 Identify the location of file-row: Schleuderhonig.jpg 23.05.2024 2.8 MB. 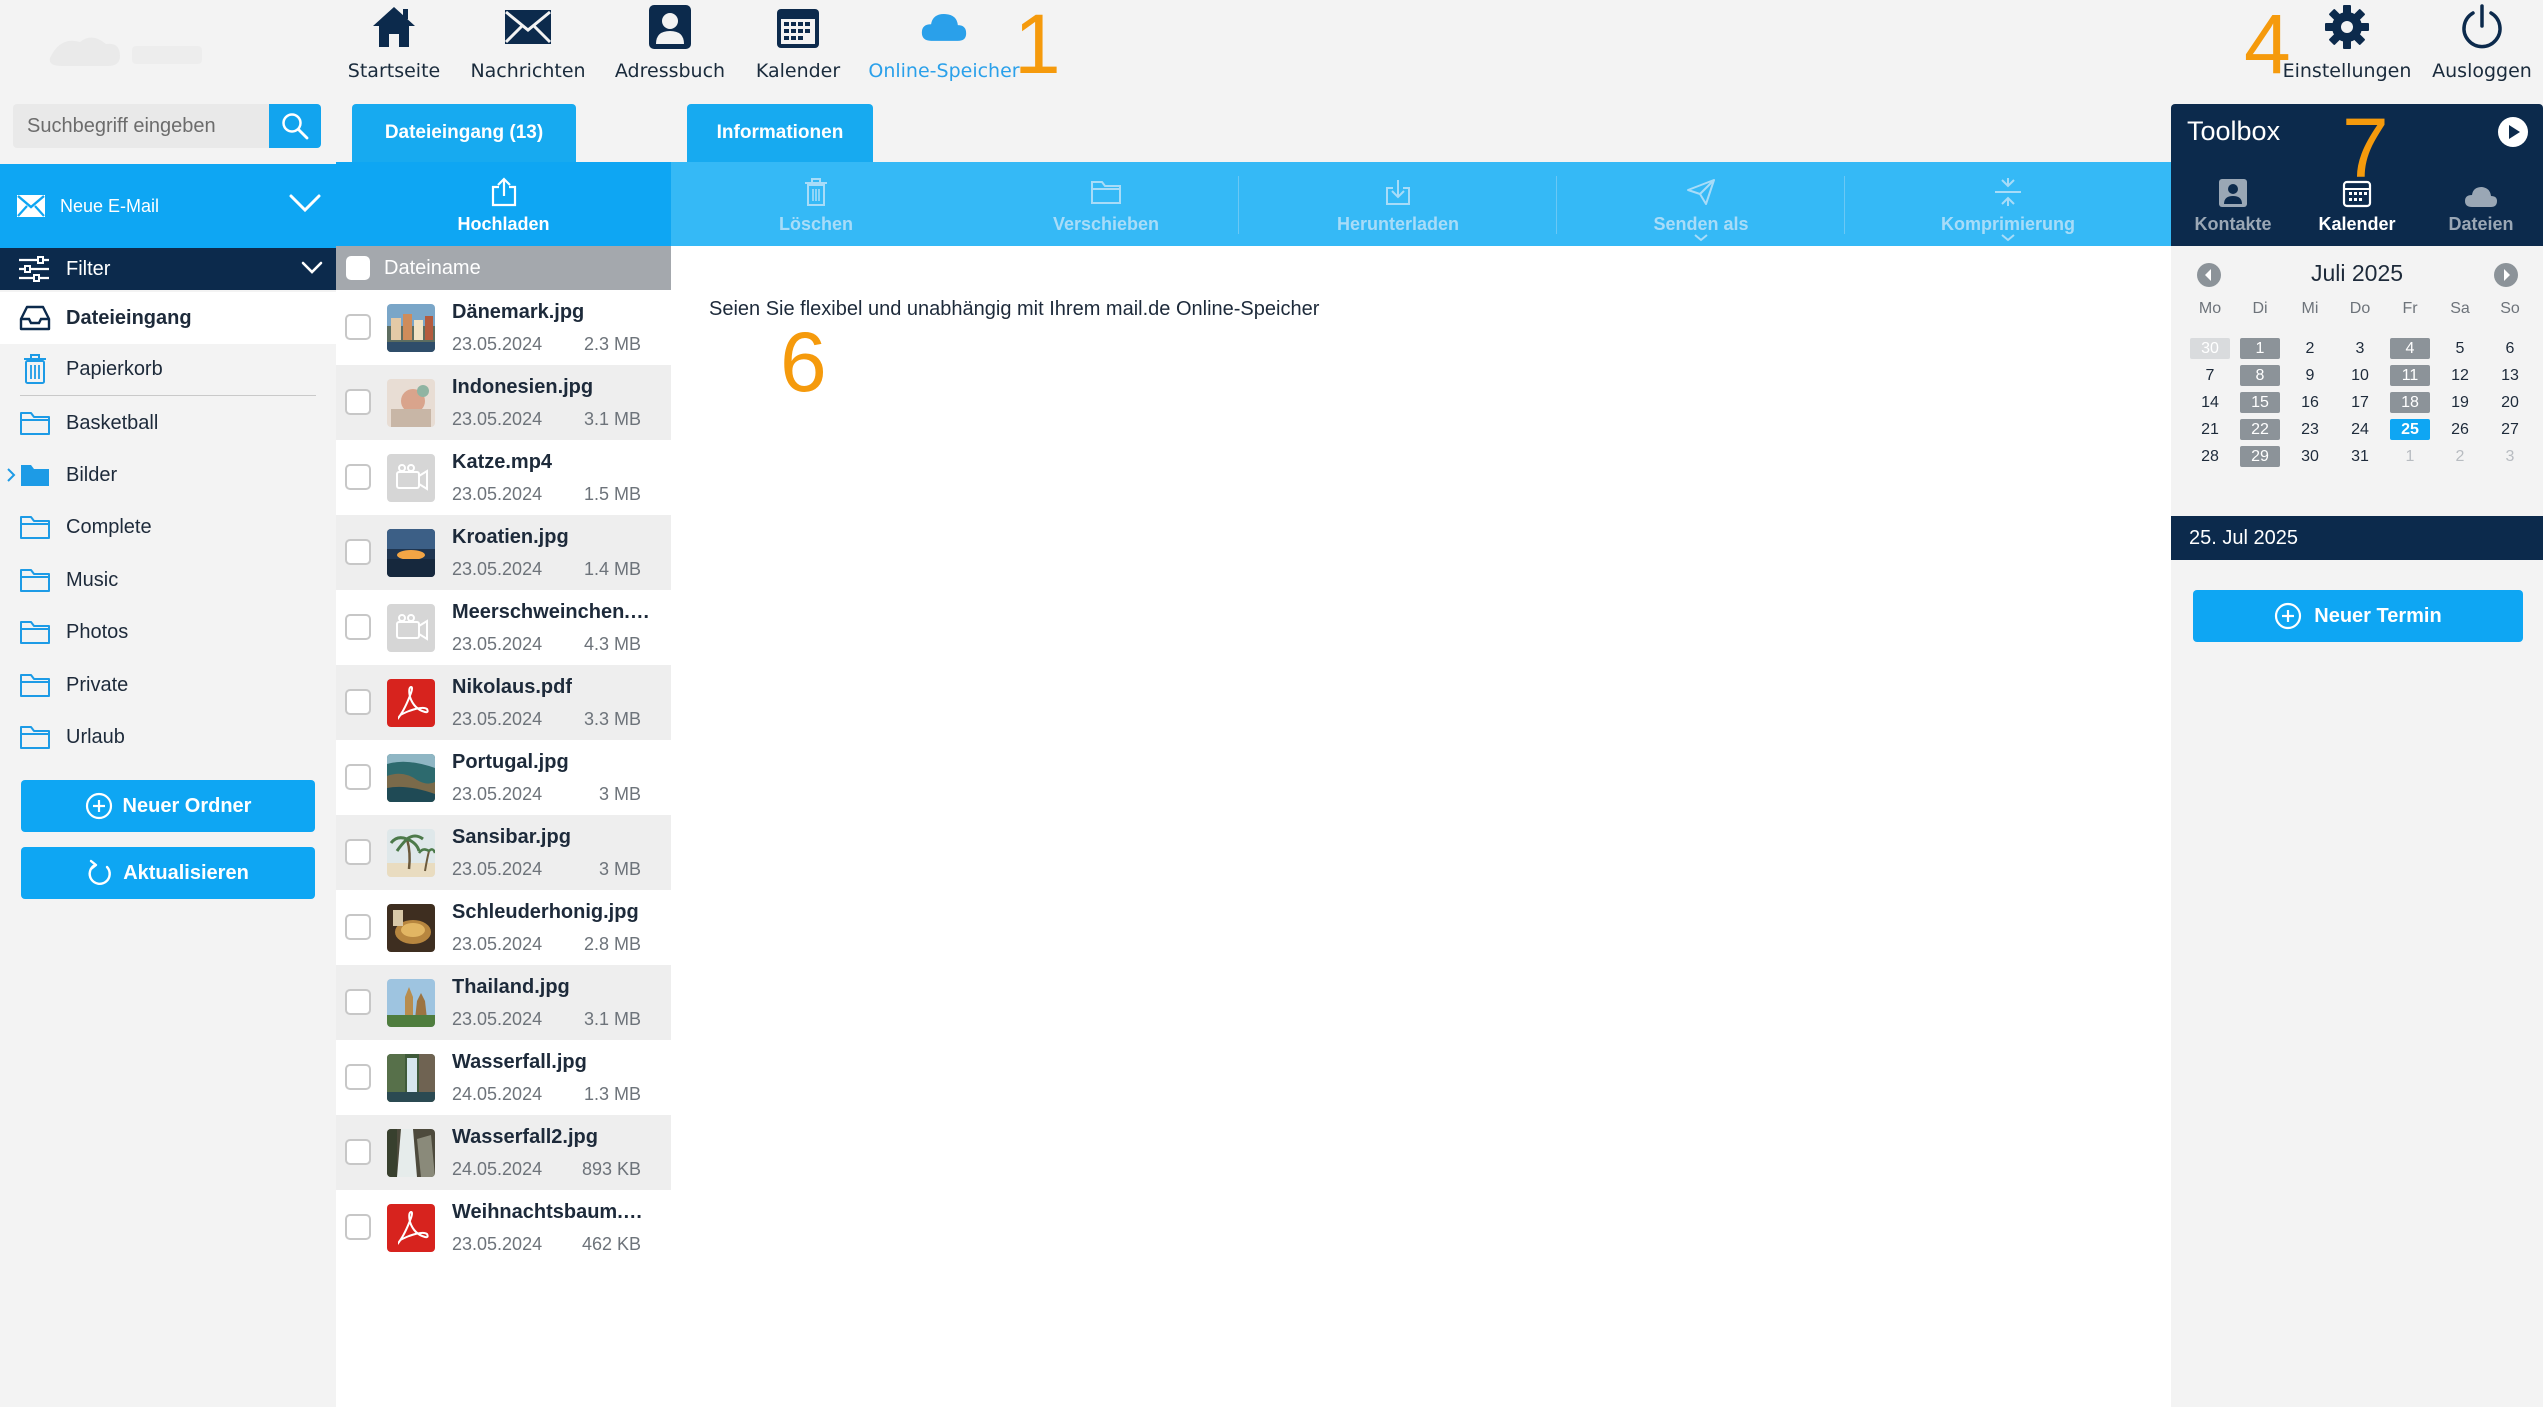
(503, 927).